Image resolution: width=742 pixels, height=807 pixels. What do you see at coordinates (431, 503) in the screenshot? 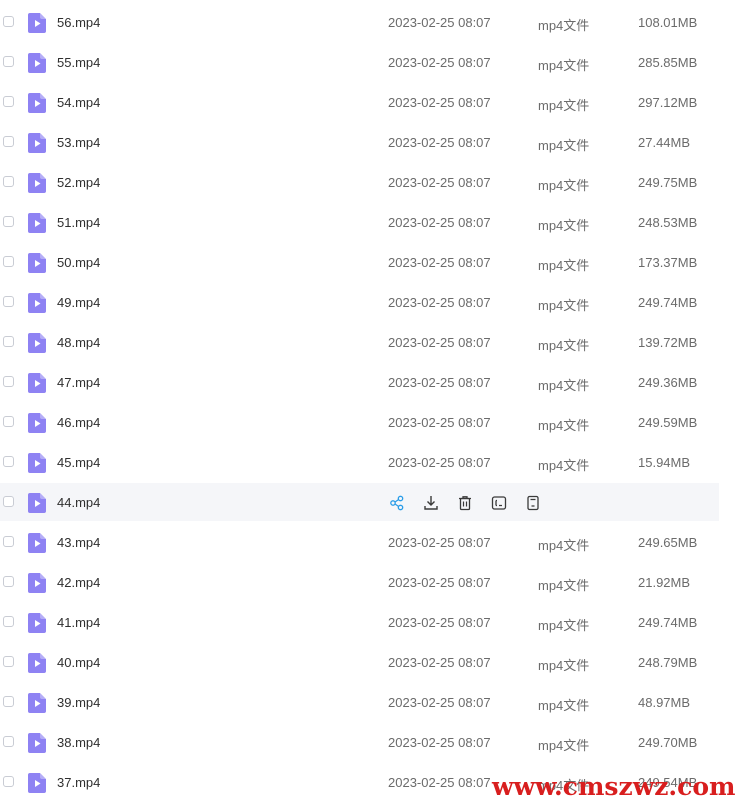
I see `download-icon` at bounding box center [431, 503].